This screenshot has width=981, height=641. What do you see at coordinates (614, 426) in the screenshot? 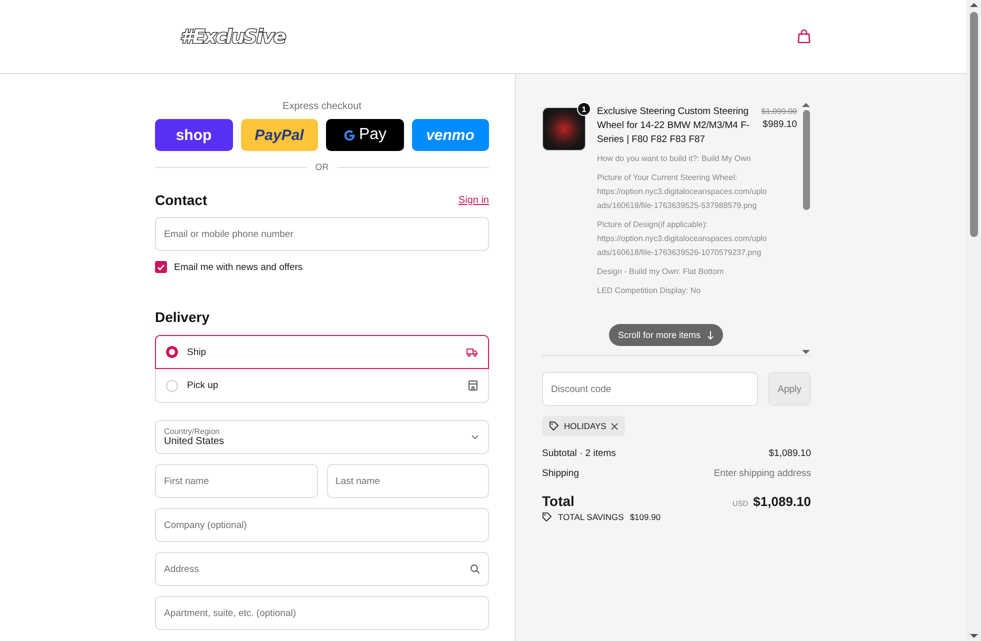
I see `close-icon` at bounding box center [614, 426].